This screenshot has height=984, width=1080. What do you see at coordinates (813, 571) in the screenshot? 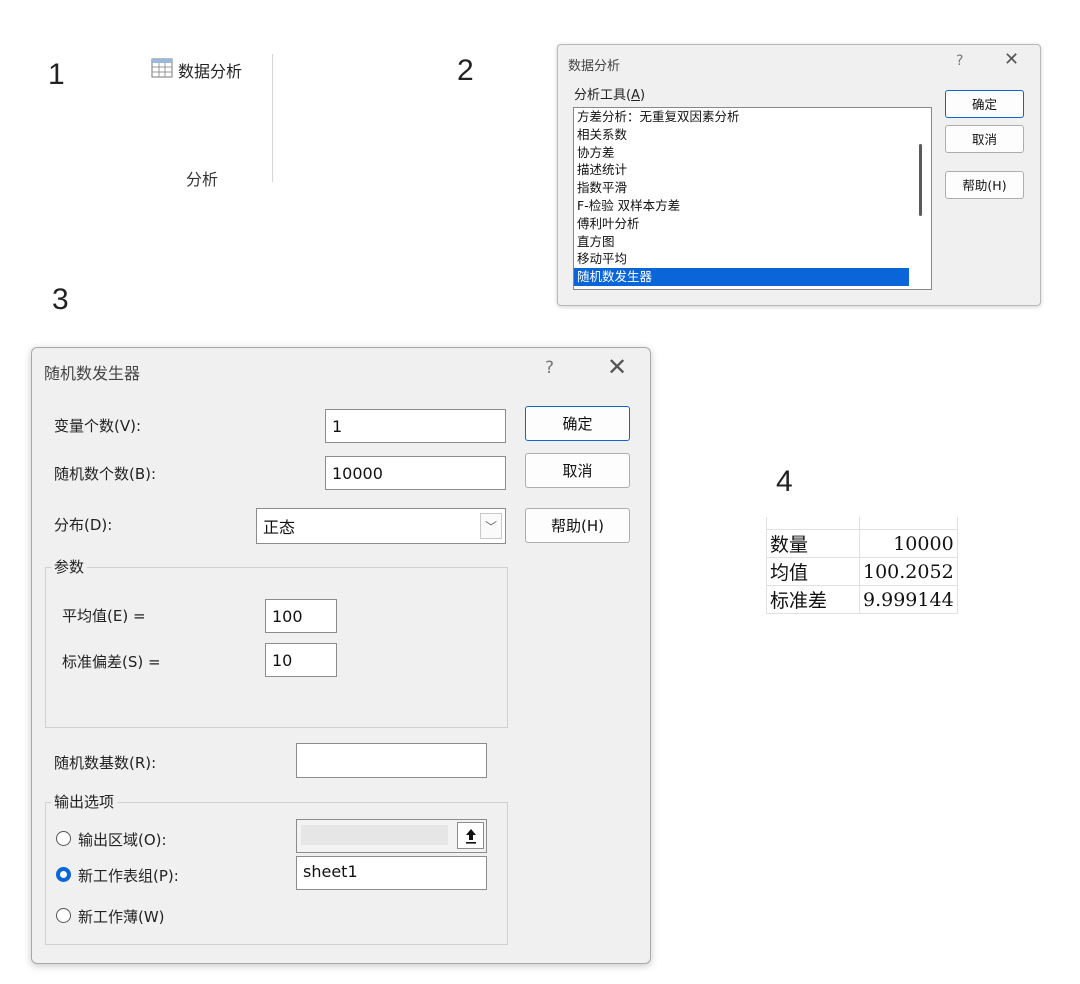
I see `result-label: 均值` at bounding box center [813, 571].